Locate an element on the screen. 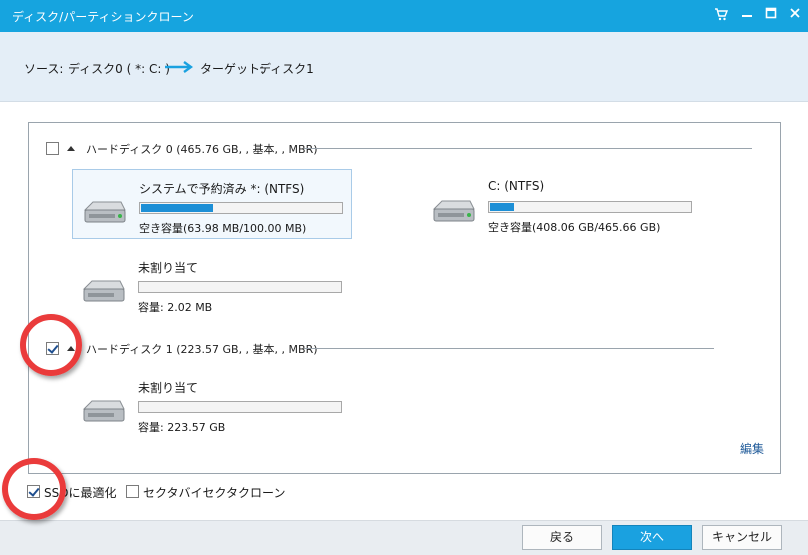 The width and height of the screenshot is (808, 555). partition-name: C: (NTFS) is located at coordinates (516, 186).